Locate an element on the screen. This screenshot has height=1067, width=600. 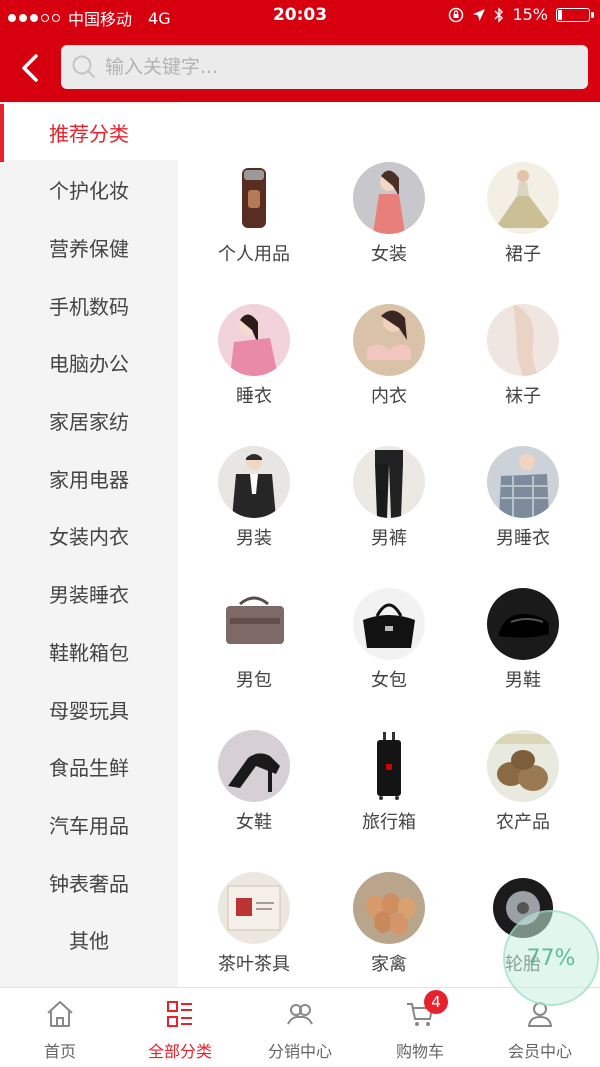
tab-category: 全部分类 is located at coordinates (180, 1027).